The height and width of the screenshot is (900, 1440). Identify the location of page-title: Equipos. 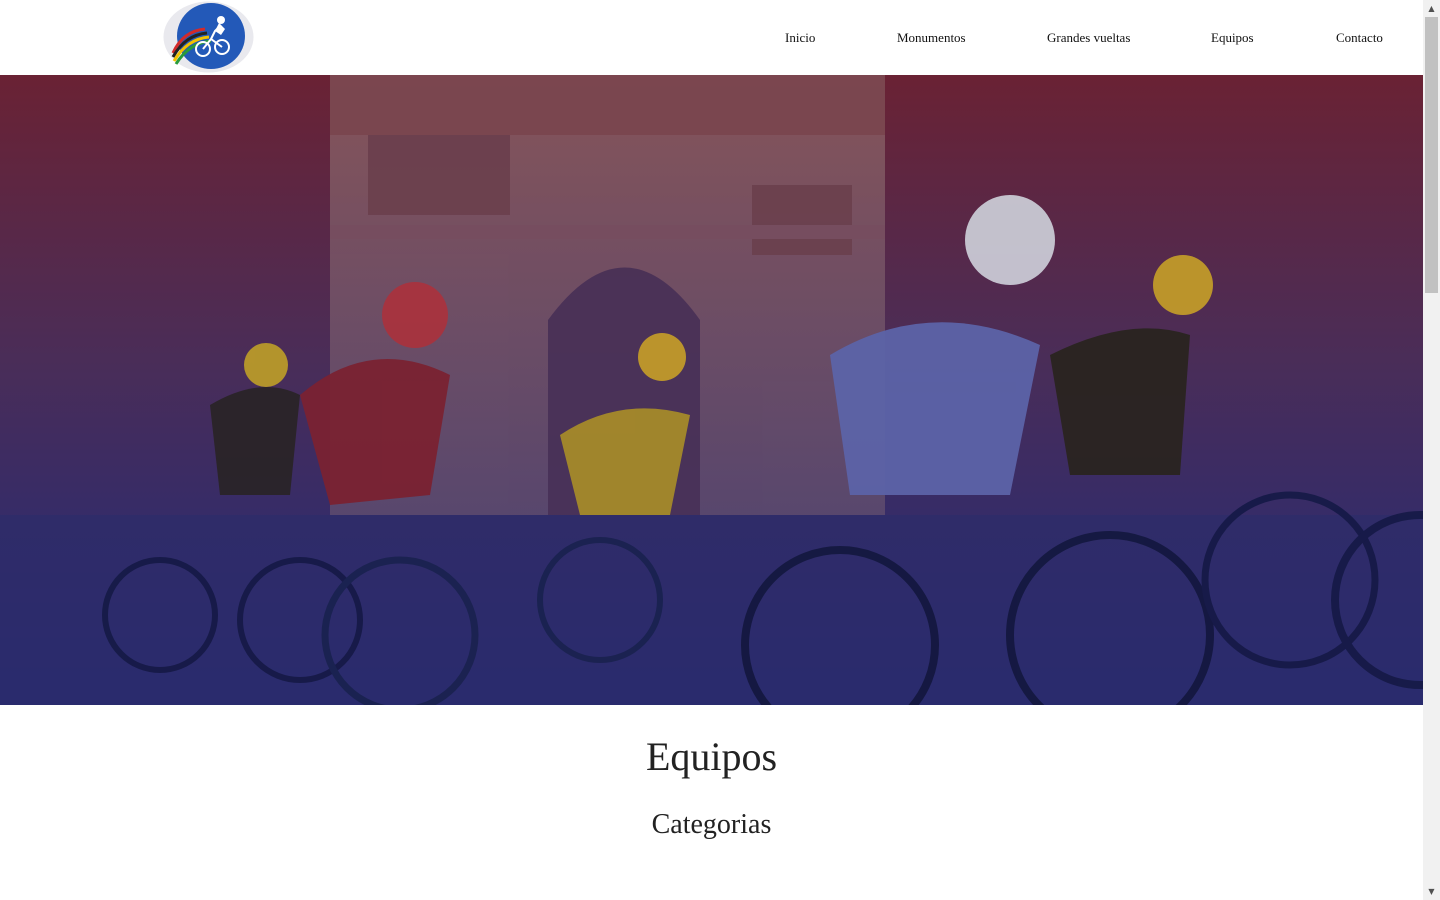
(711, 756).